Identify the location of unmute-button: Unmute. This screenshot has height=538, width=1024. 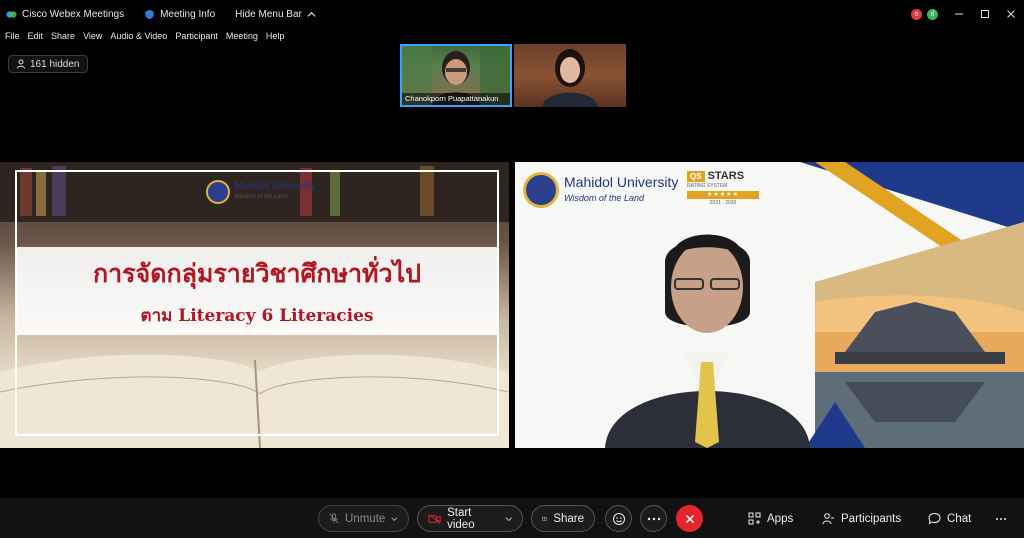
(363, 518).